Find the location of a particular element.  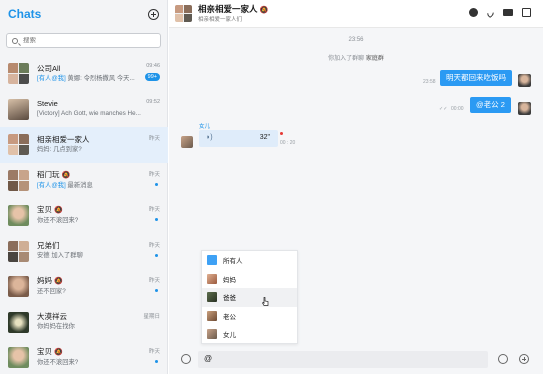

chat-name: Stevie is located at coordinates (47, 104).